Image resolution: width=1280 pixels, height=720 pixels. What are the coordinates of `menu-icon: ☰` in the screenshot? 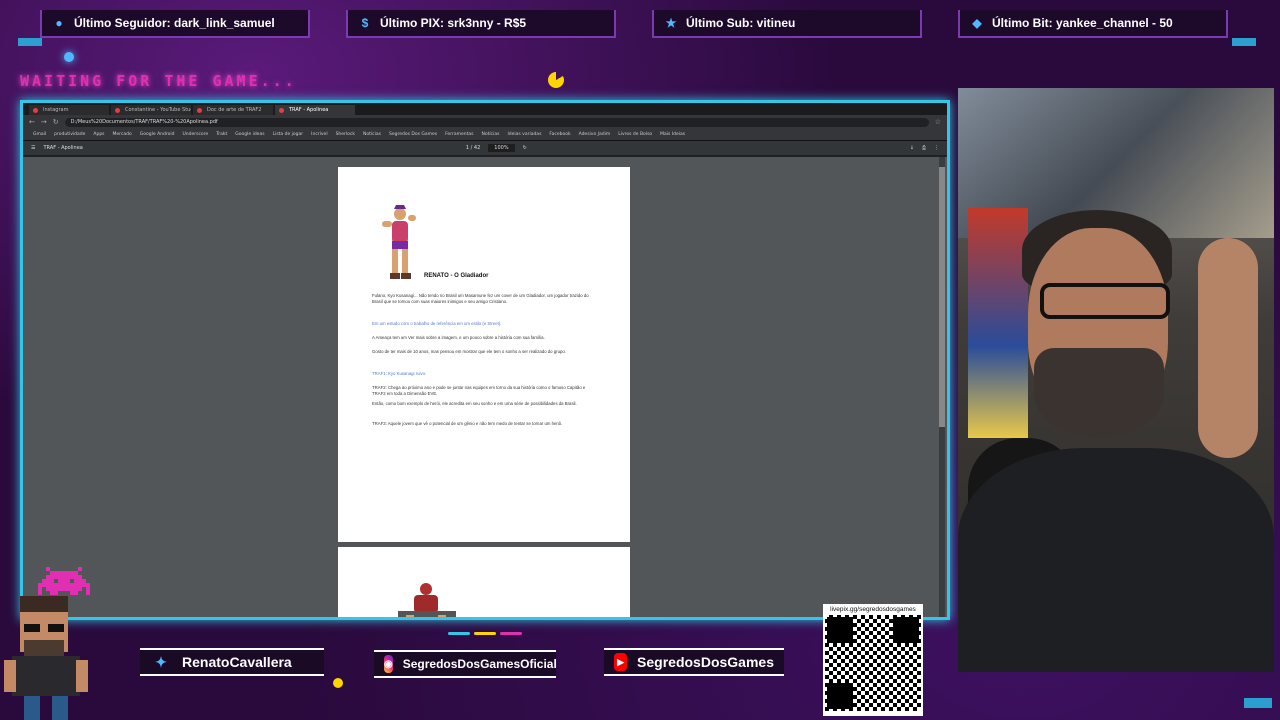 It's located at (33, 148).